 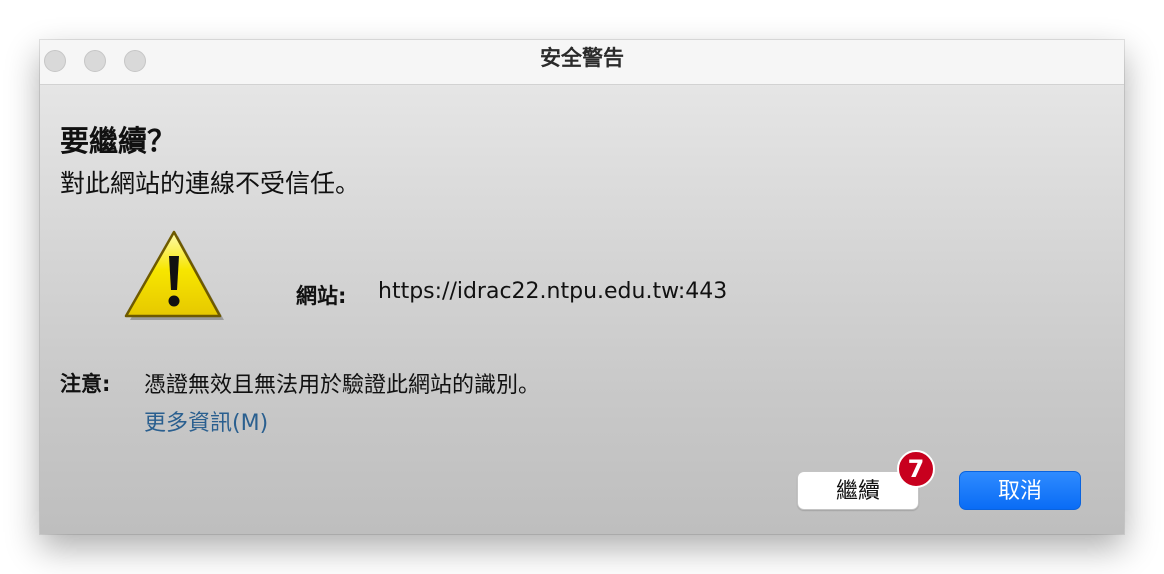 What do you see at coordinates (1020, 490) in the screenshot?
I see `cancel-button: 取消` at bounding box center [1020, 490].